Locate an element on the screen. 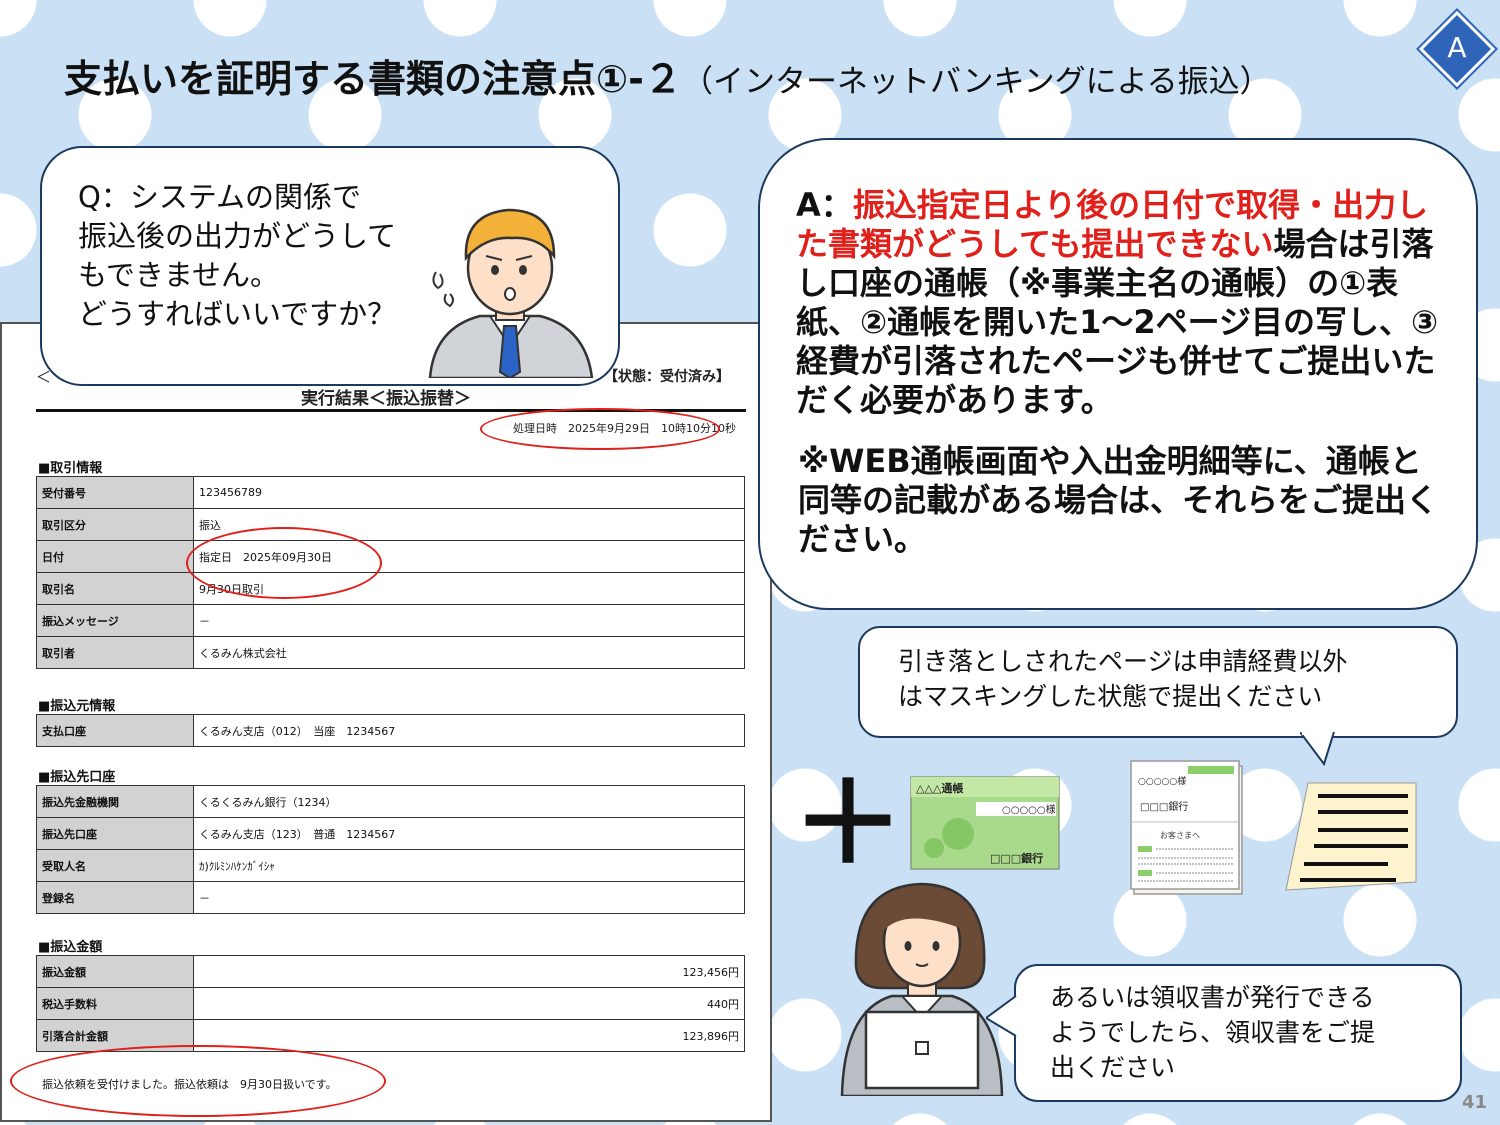 The width and height of the screenshot is (1500, 1125). table-row: 登録名－ is located at coordinates (390, 897).